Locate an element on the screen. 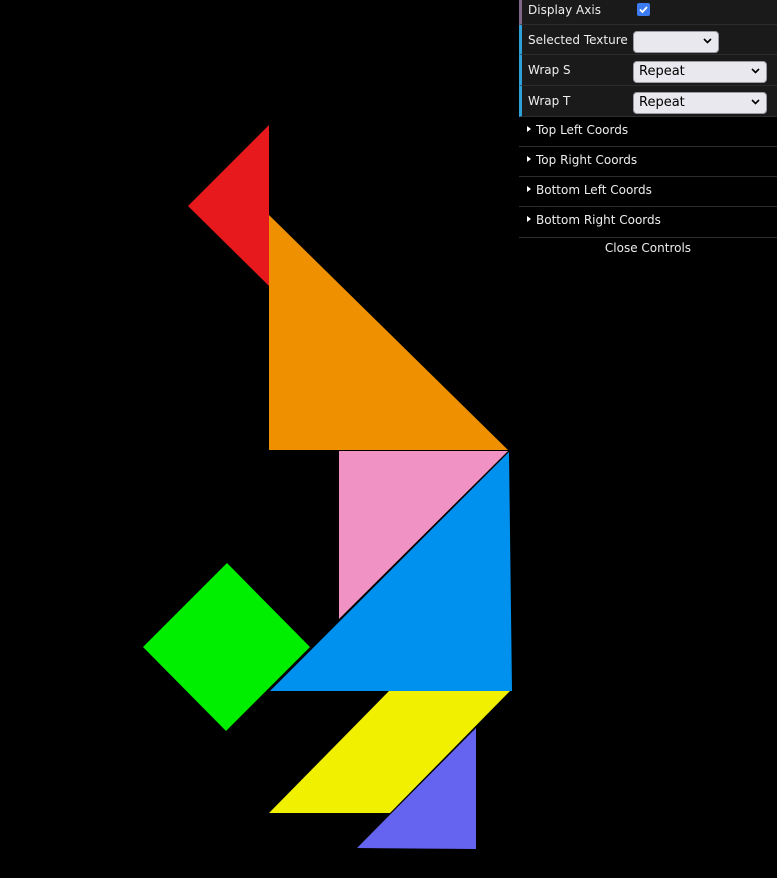 The image size is (777, 878). folder-top-right-coords: Top Right Coords is located at coordinates (648, 162).